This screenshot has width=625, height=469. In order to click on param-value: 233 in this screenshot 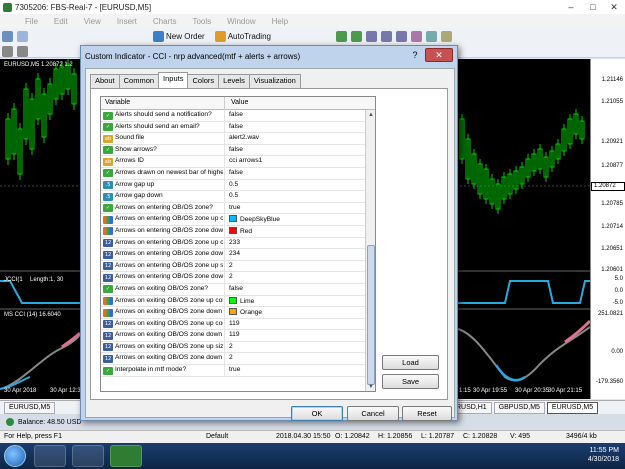, I will do `click(234, 242)`.